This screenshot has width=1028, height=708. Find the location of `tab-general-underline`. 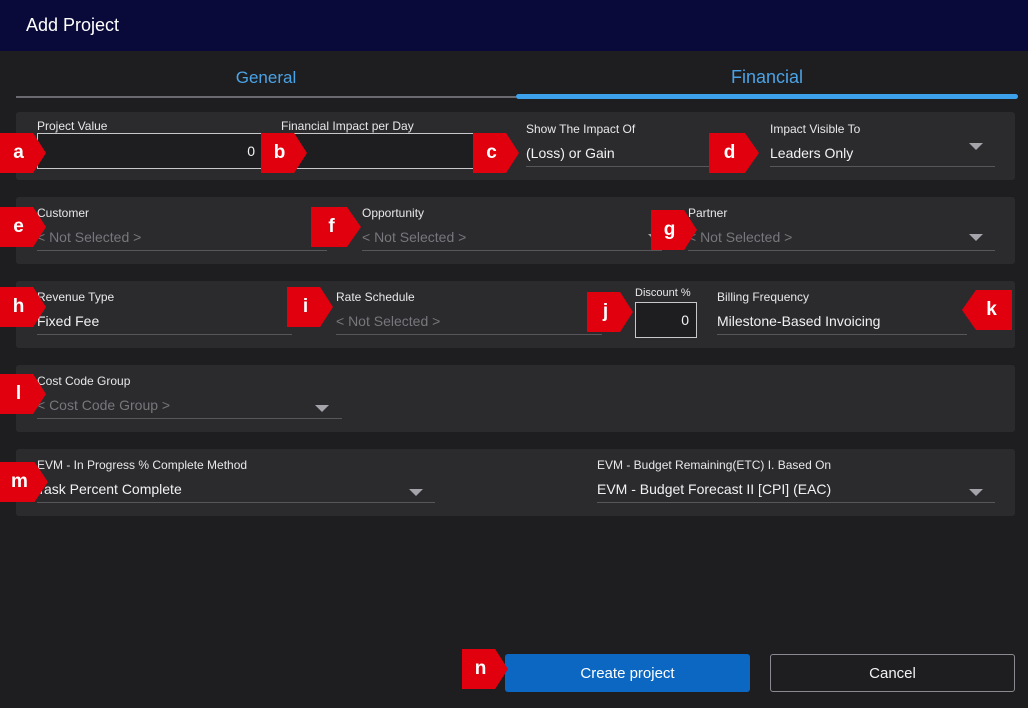

tab-general-underline is located at coordinates (266, 97).